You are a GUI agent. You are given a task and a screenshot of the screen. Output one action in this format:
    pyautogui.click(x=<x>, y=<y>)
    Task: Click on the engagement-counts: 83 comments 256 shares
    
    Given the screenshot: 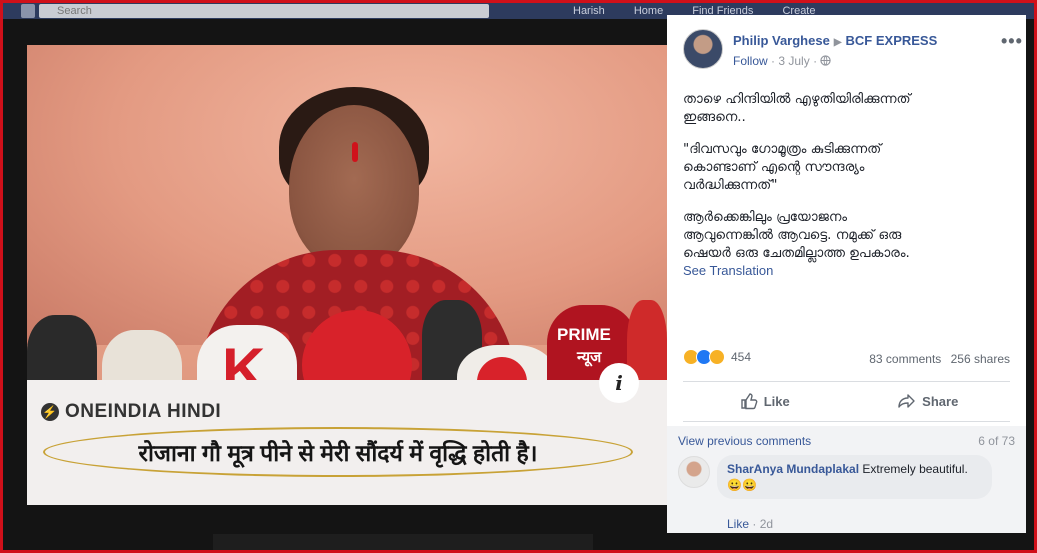 What is the action you would take?
    pyautogui.click(x=939, y=359)
    